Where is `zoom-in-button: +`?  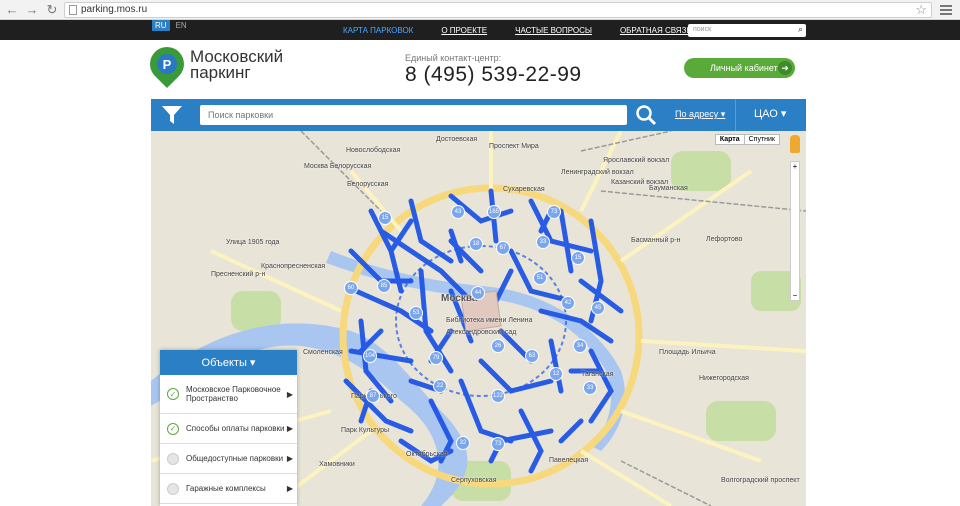
zoom-in-button: + is located at coordinates (795, 166).